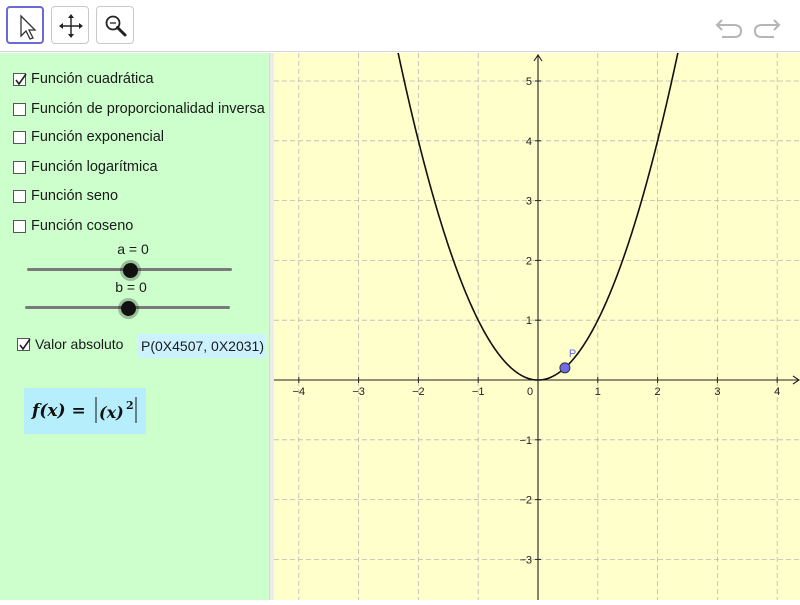 The height and width of the screenshot is (605, 800). Describe the element at coordinates (529, 202) in the screenshot. I see `y-tick-label: 3` at that location.